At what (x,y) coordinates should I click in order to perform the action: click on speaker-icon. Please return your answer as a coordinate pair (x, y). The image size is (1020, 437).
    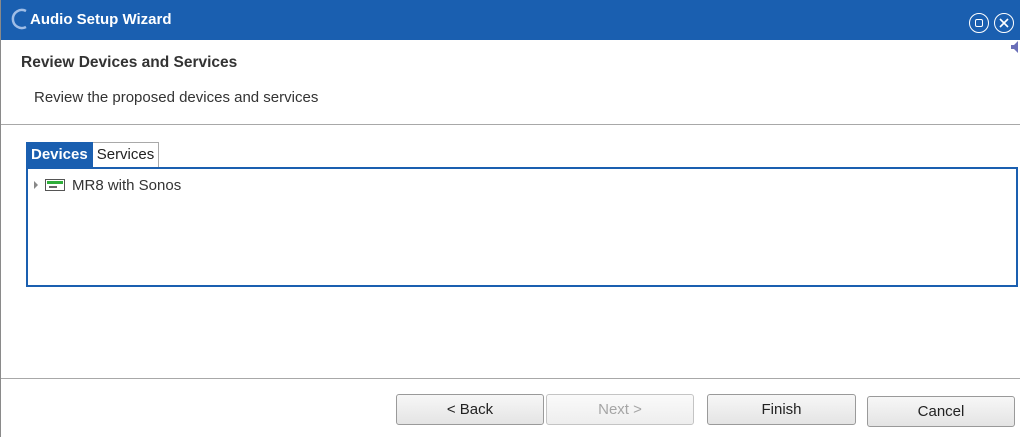
    Looking at the image, I should click on (1014, 47).